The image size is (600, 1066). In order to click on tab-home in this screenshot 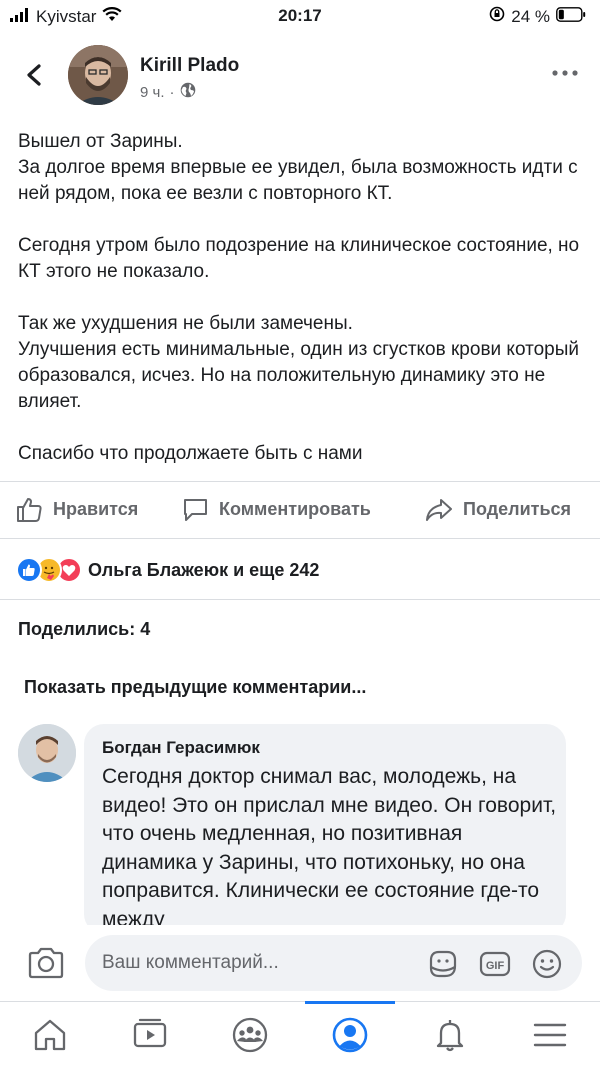, I will do `click(50, 1034)`.